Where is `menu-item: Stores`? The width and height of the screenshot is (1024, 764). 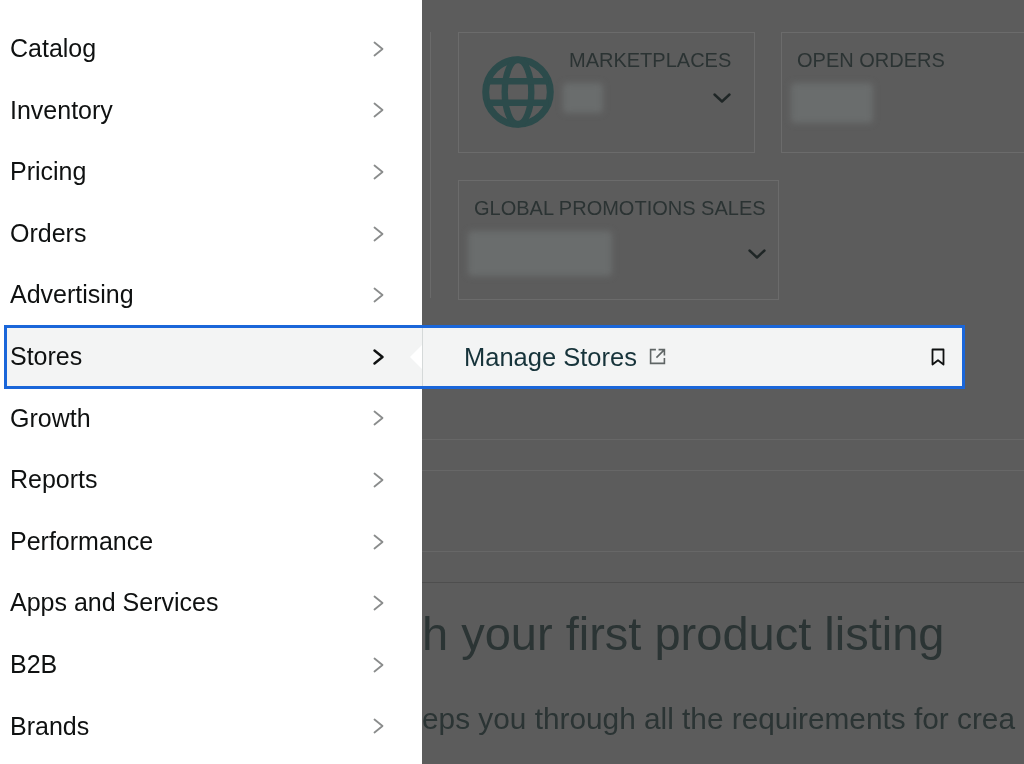
menu-item: Stores is located at coordinates (214, 356).